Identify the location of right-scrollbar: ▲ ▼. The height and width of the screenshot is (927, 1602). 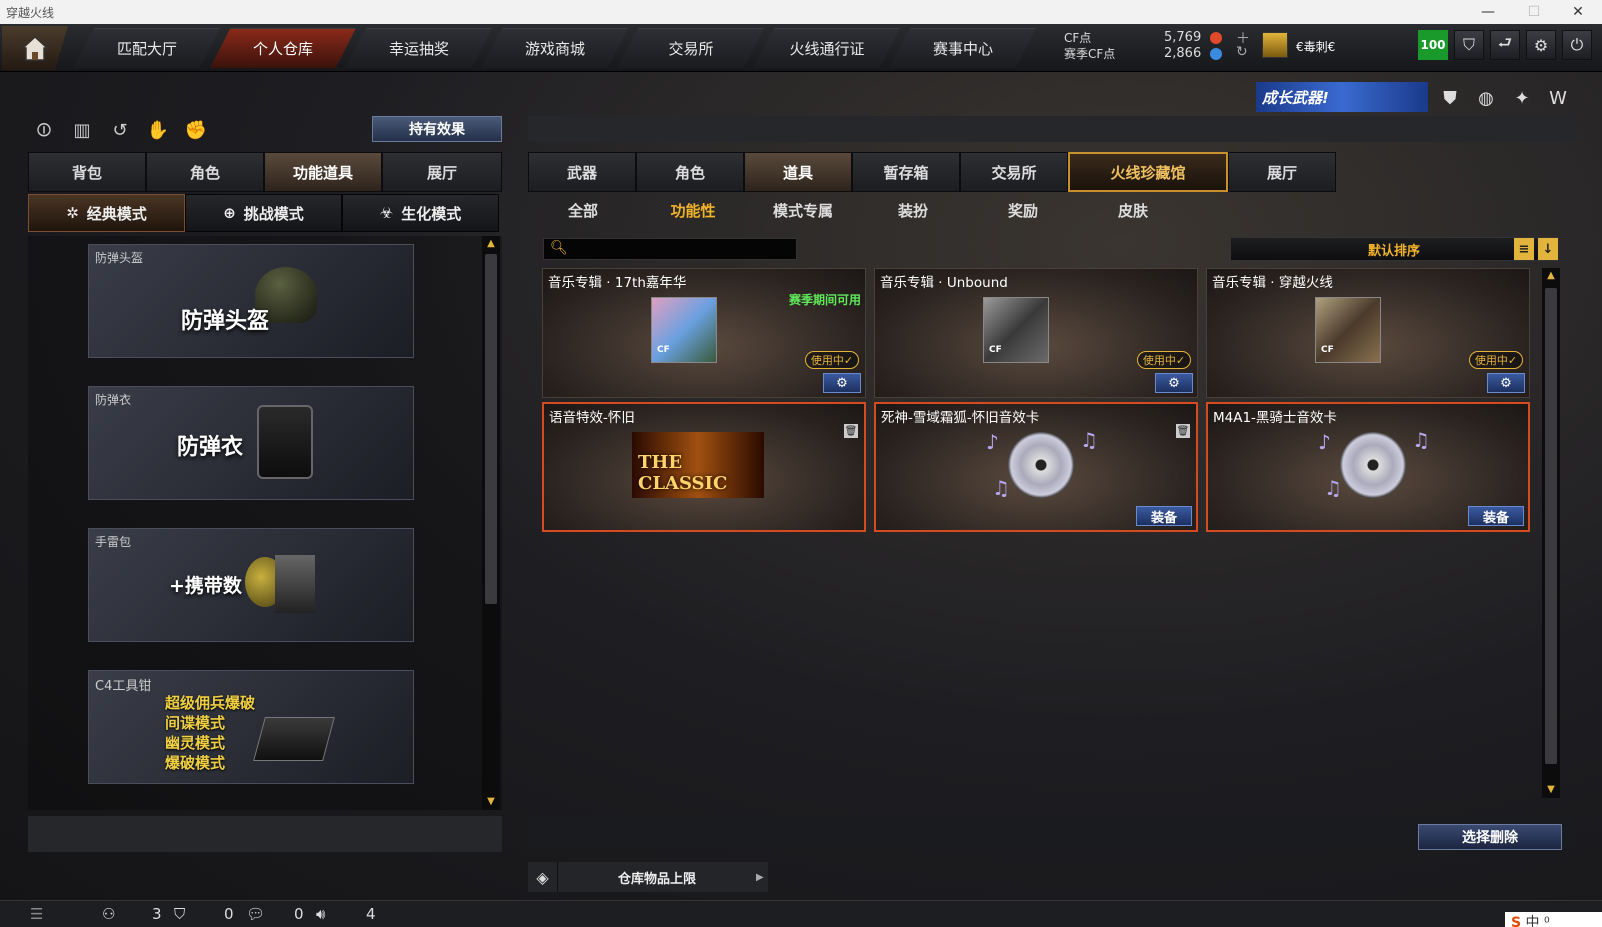
(1551, 533).